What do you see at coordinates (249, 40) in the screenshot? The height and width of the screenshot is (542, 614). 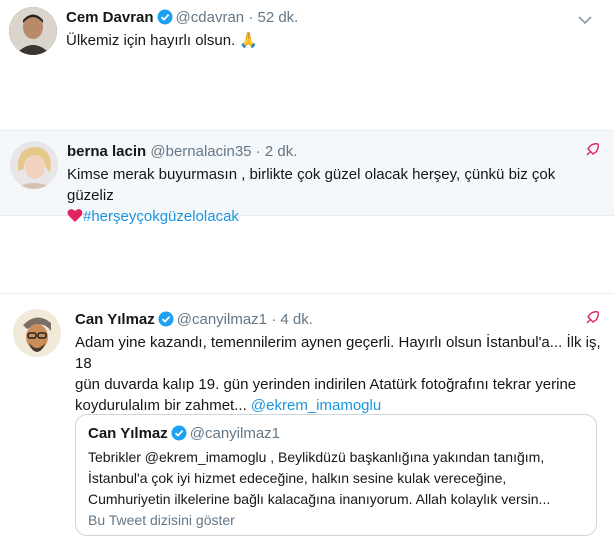 I see `pray-emoji: 🙏` at bounding box center [249, 40].